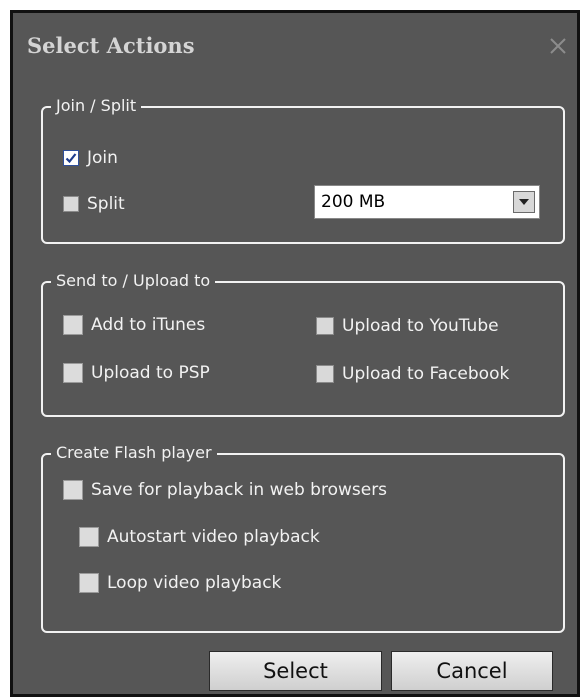  I want to click on youtube-label: Upload to YouTube, so click(420, 326).